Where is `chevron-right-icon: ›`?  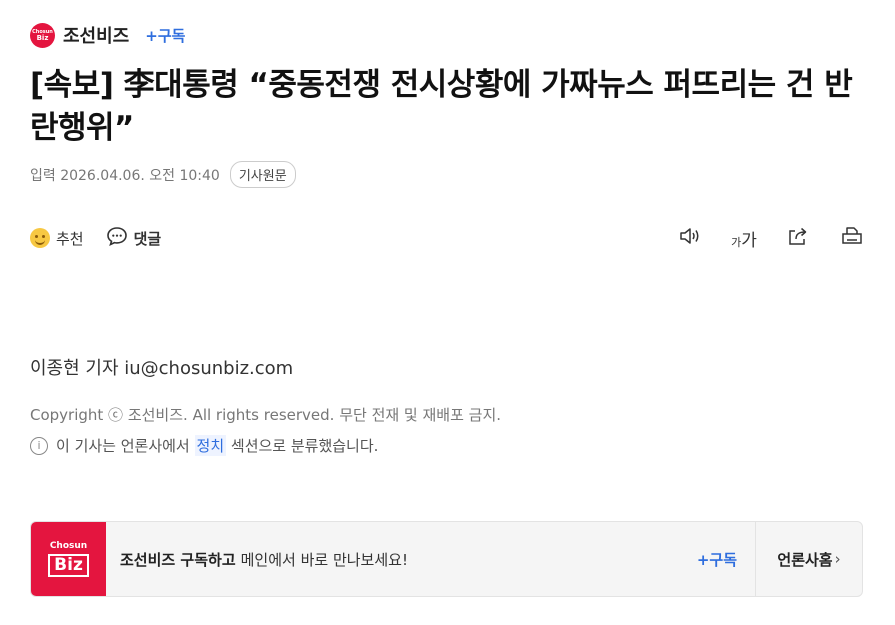
chevron-right-icon: › is located at coordinates (837, 559).